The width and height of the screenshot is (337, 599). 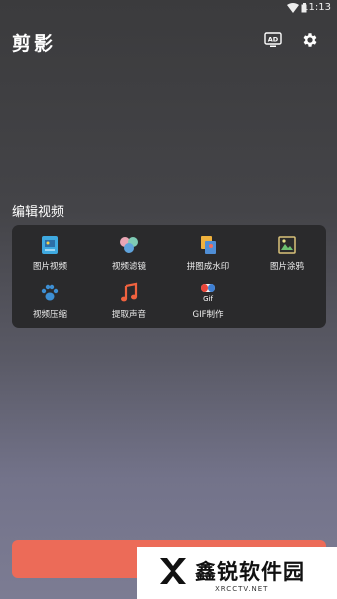 I want to click on watermark-logo-icon, so click(x=173, y=571).